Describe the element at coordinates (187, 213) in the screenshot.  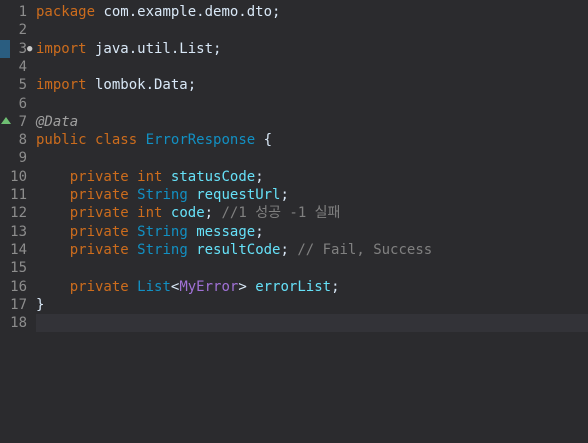
I see `code-token: code` at that location.